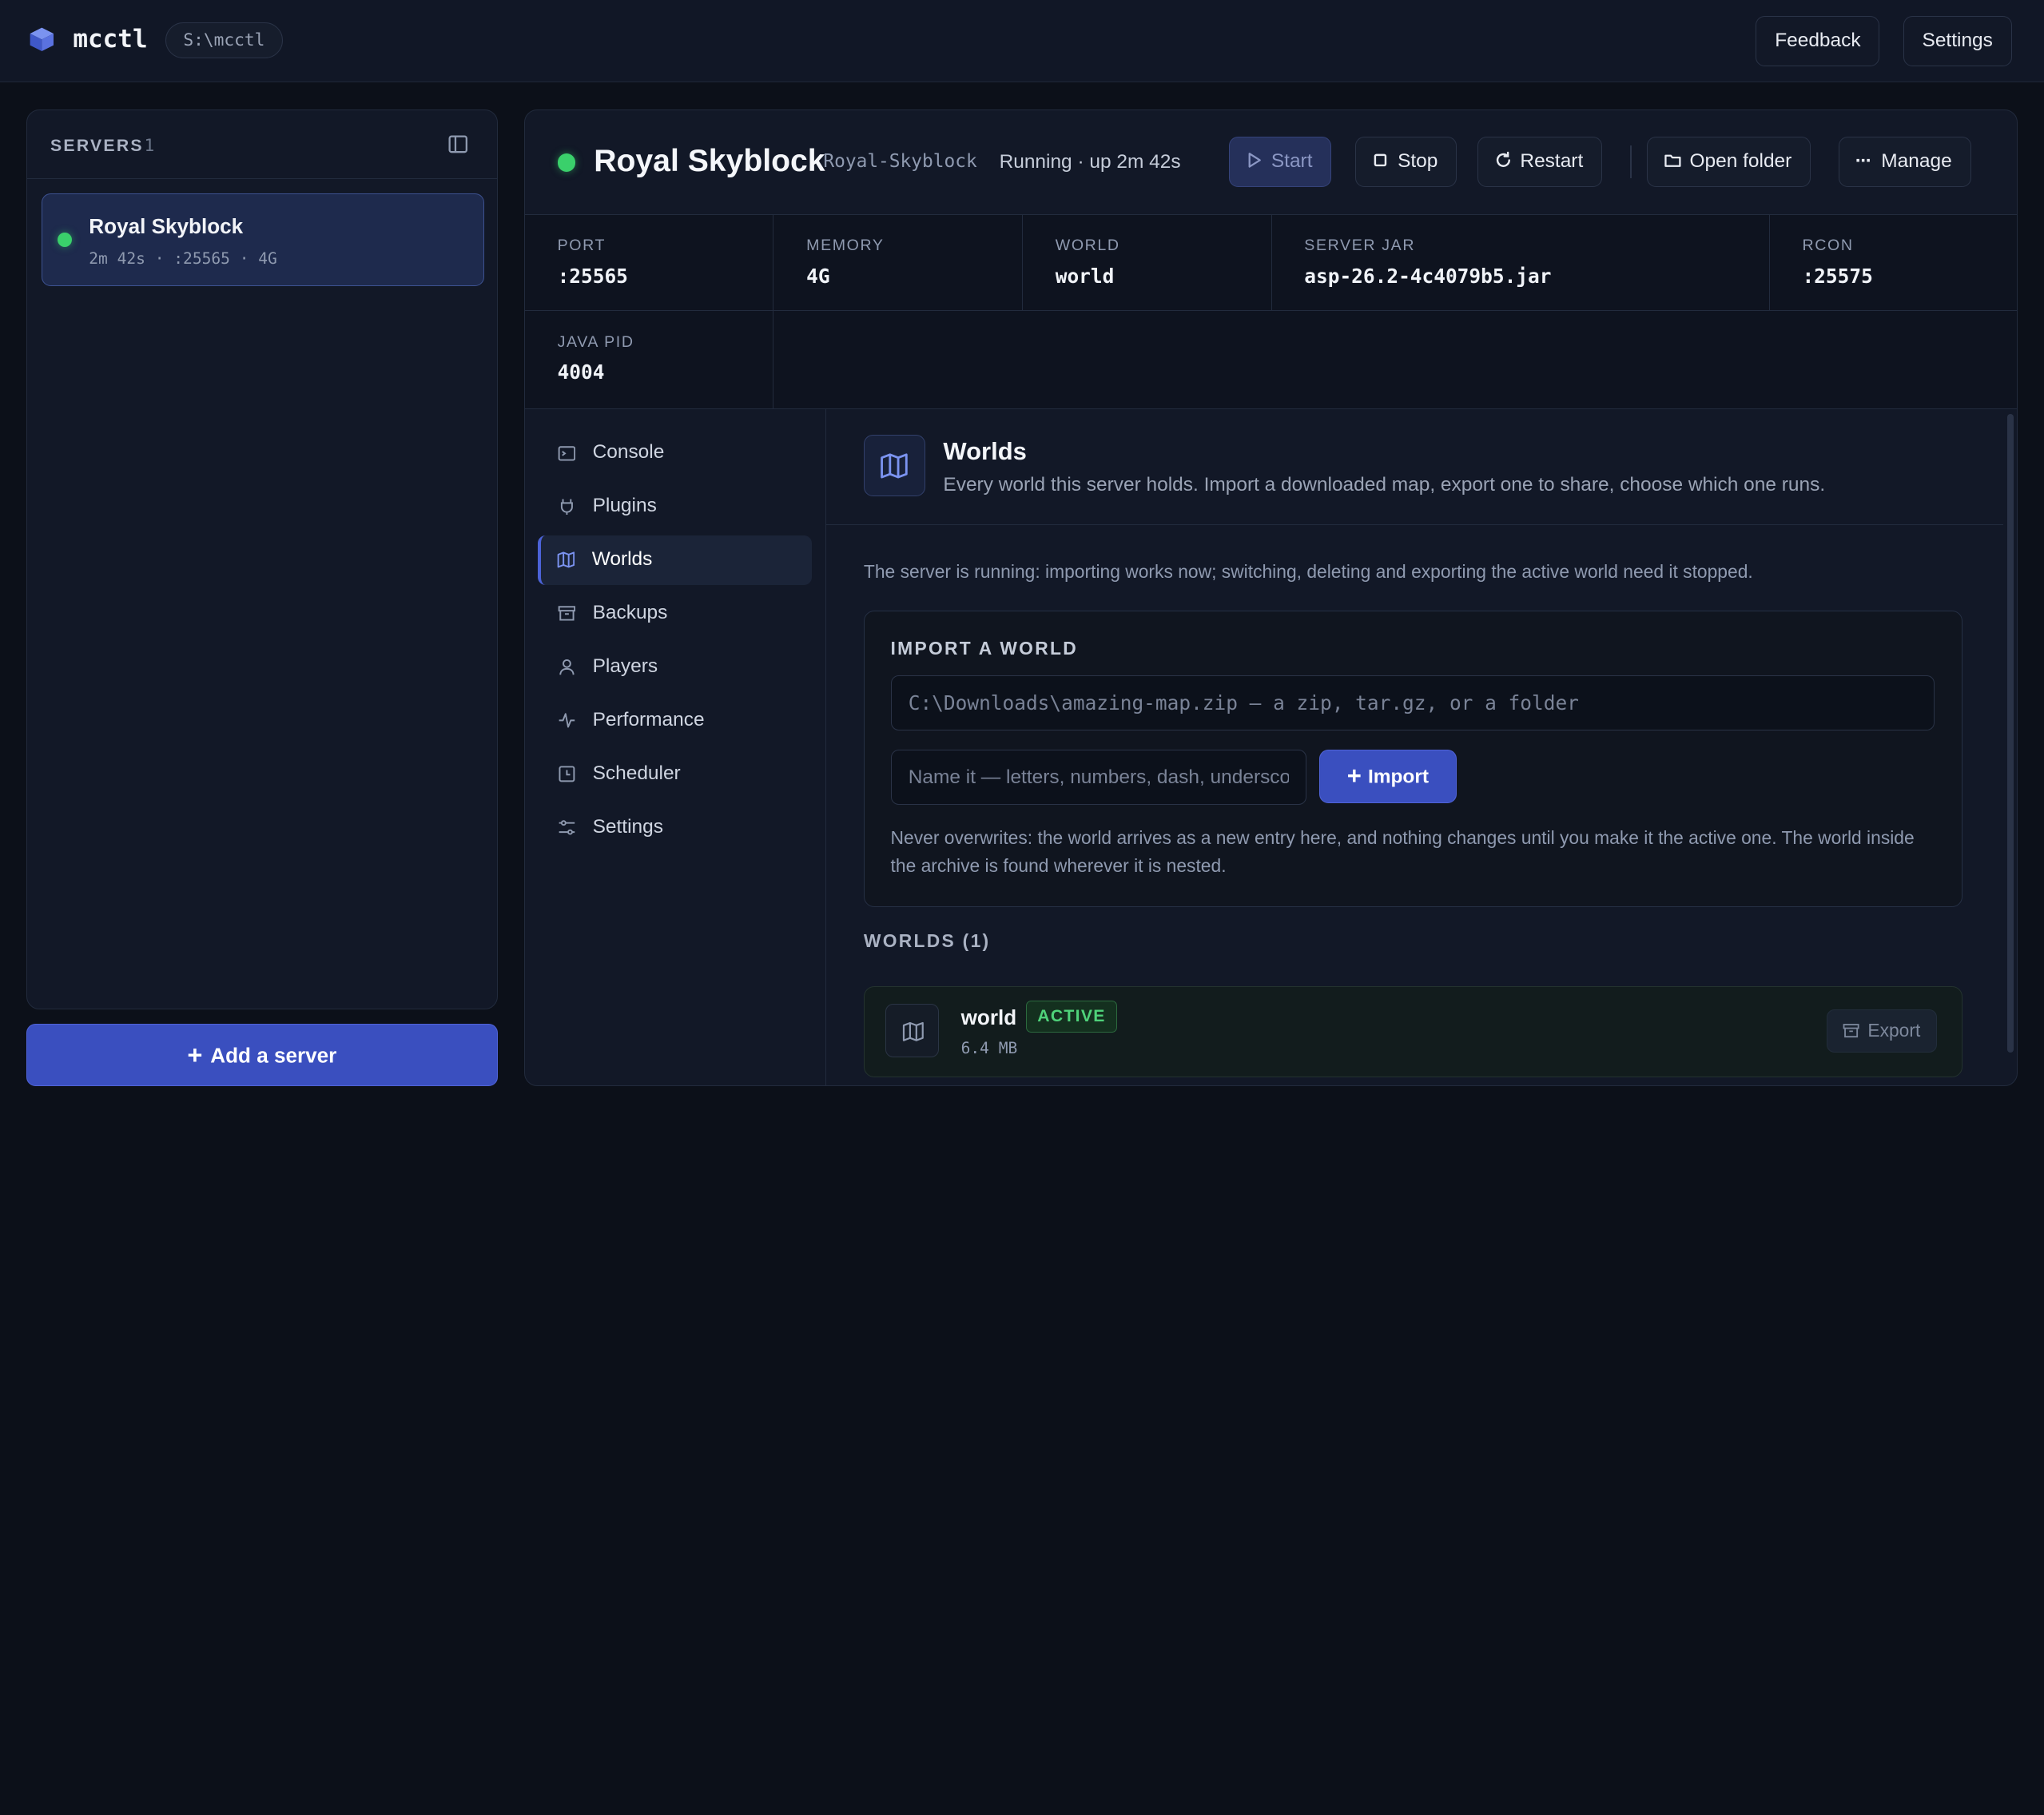  What do you see at coordinates (1957, 41) in the screenshot?
I see `settings-button: Settings` at bounding box center [1957, 41].